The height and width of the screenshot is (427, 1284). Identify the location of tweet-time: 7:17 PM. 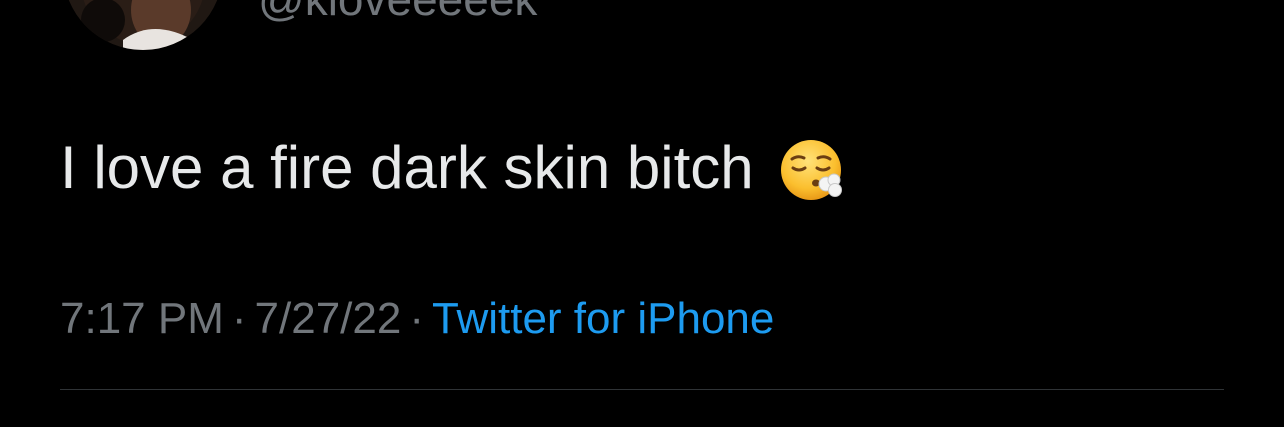
(142, 318).